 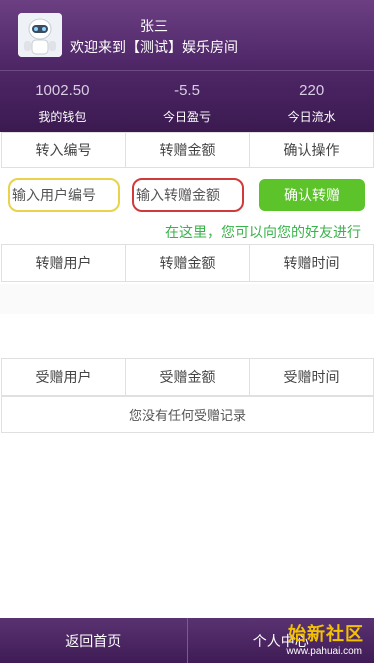 I want to click on user-center-button: 个人中心 始新社区 www.pahuai.com, so click(x=280, y=640).